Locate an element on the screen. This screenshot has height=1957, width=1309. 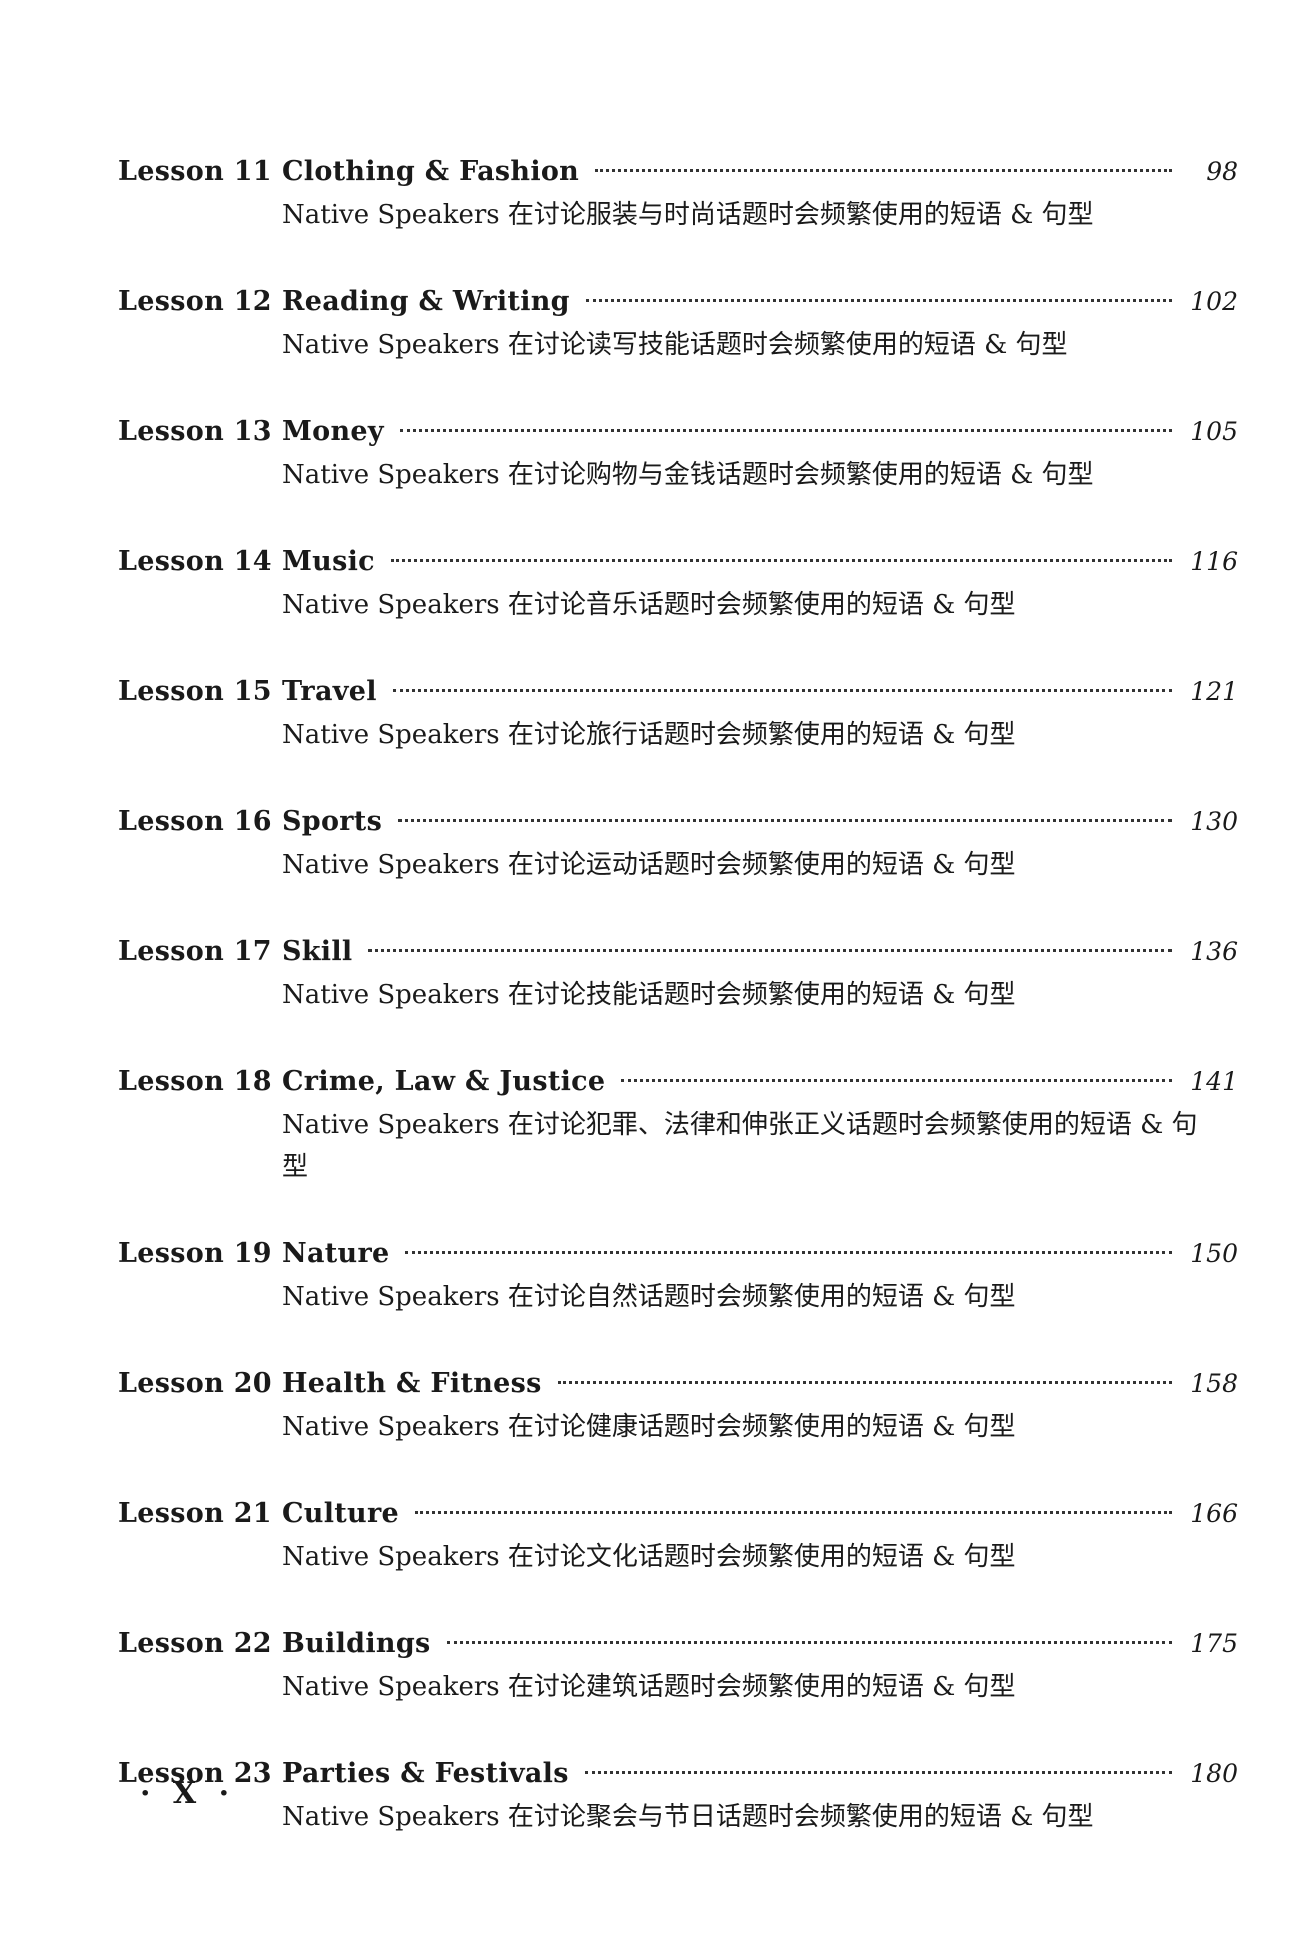
lesson-description: Native Speakers 在讨论建筑话题时会频繁使用的短语 & 句型 is located at coordinates (649, 1687).